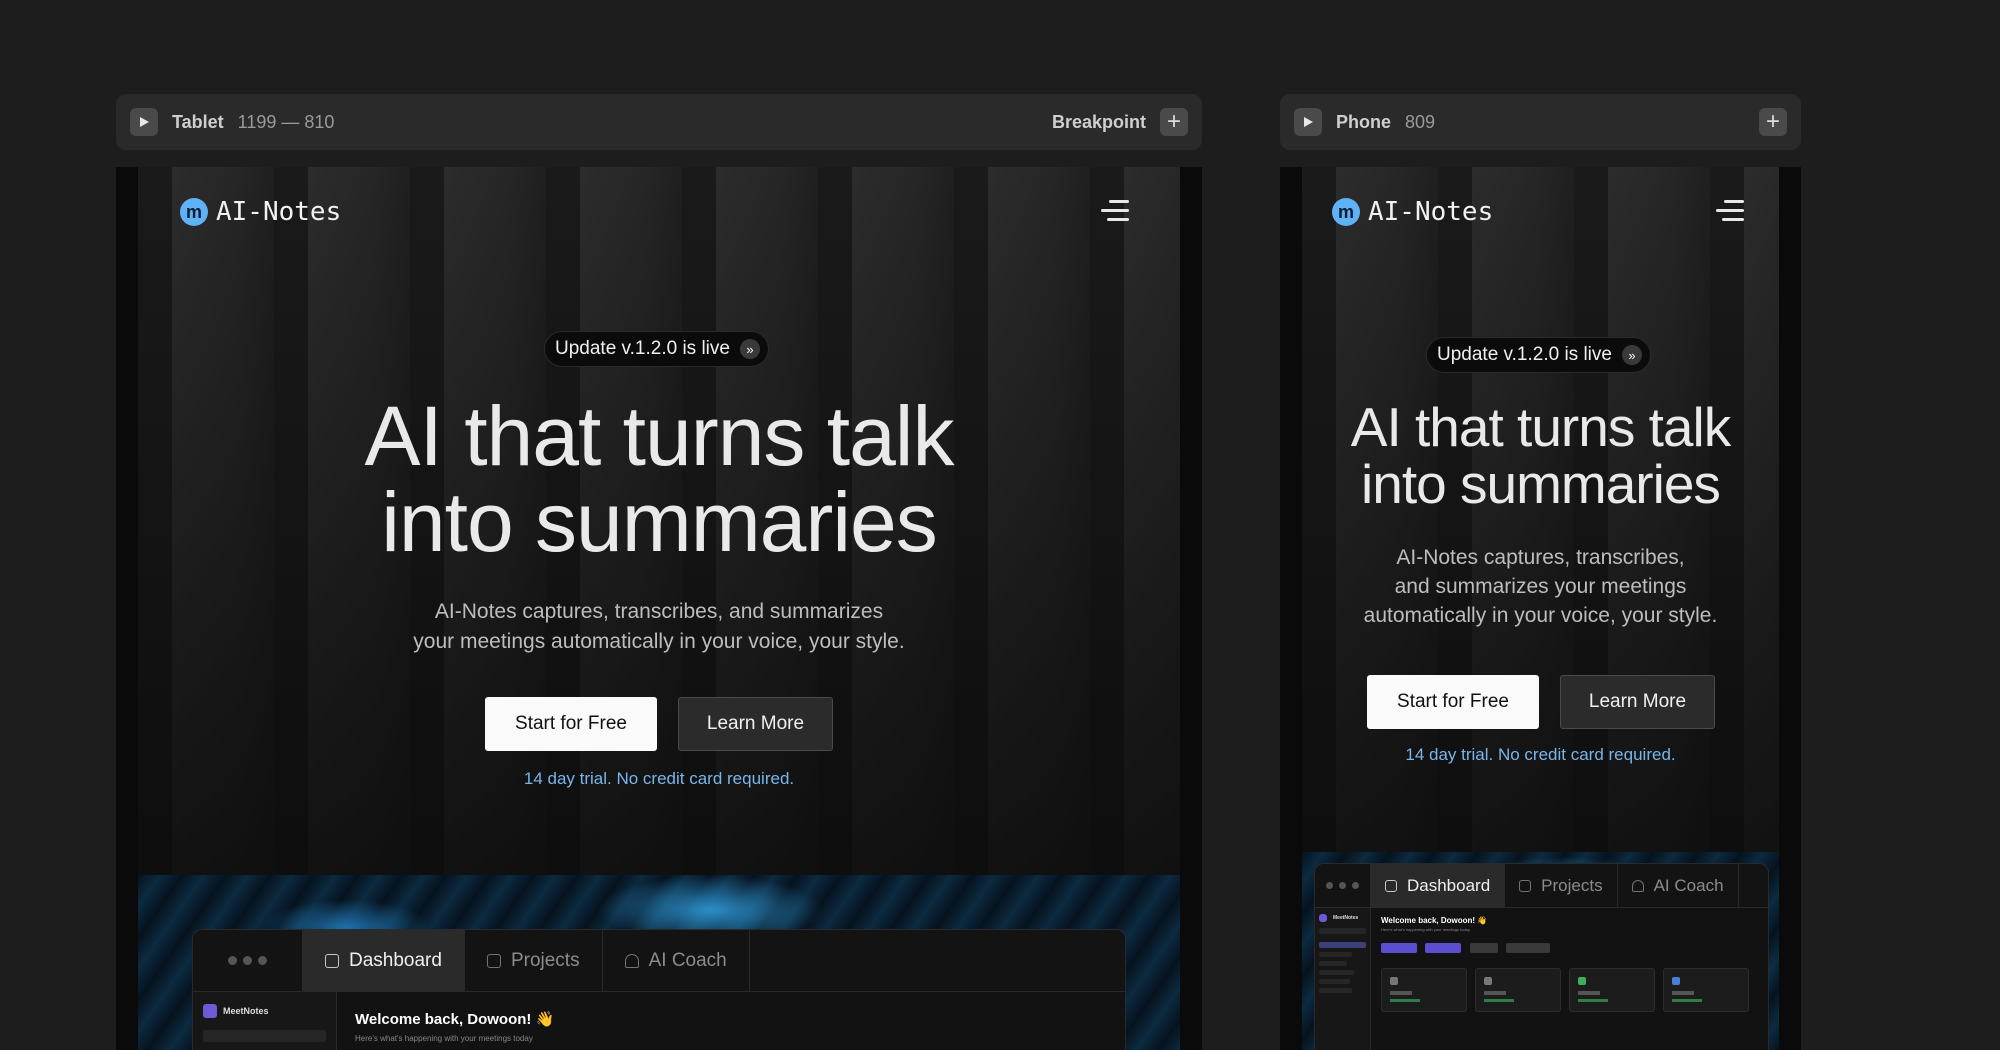  I want to click on breakpoint-label: Breakpoint, so click(1099, 122).